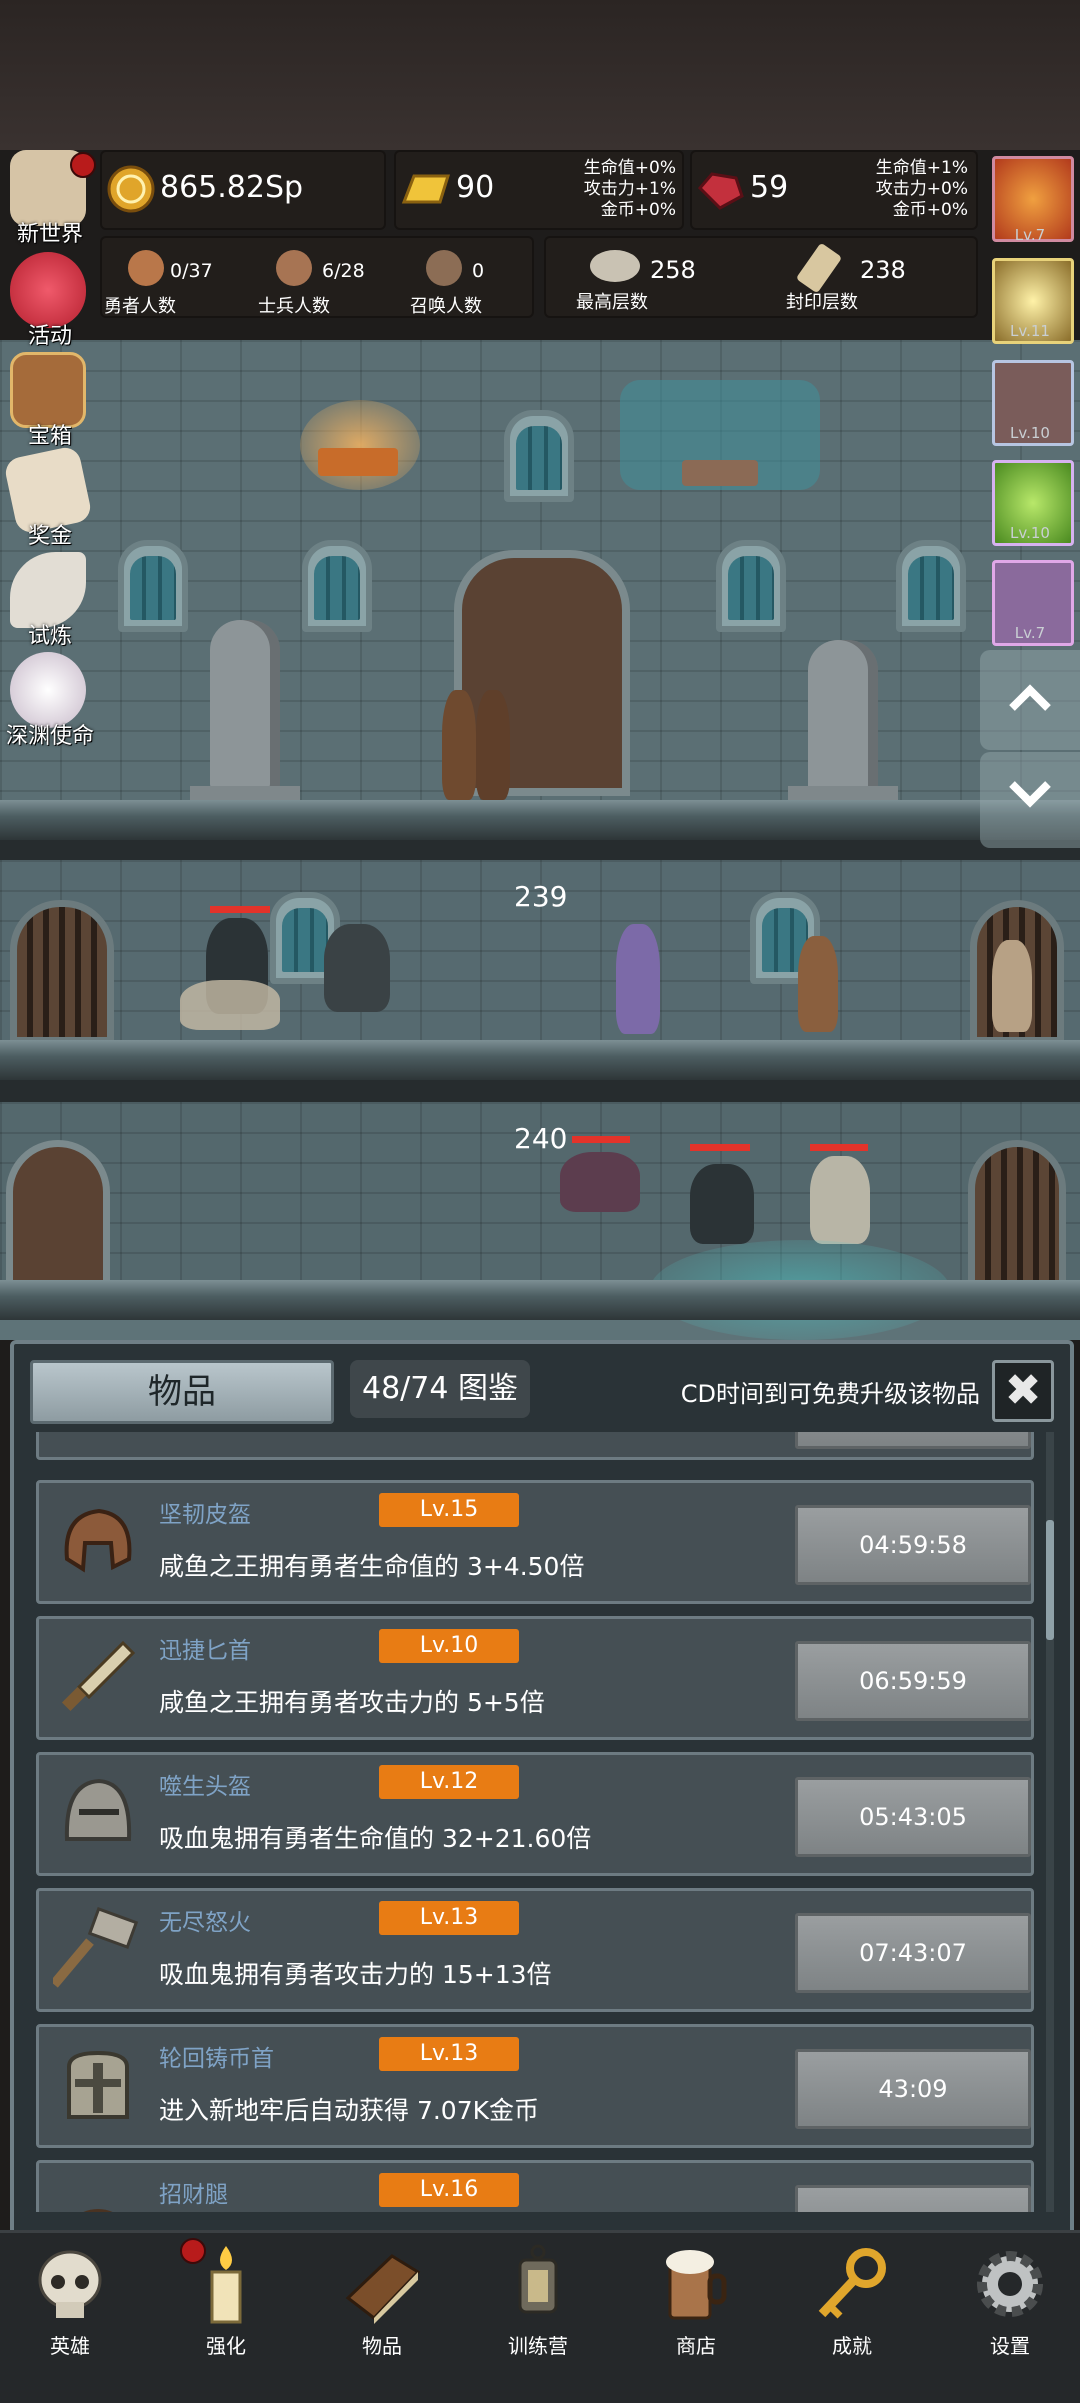 This screenshot has height=2403, width=1080. I want to click on item-name: 无尽怒火, so click(205, 1923).